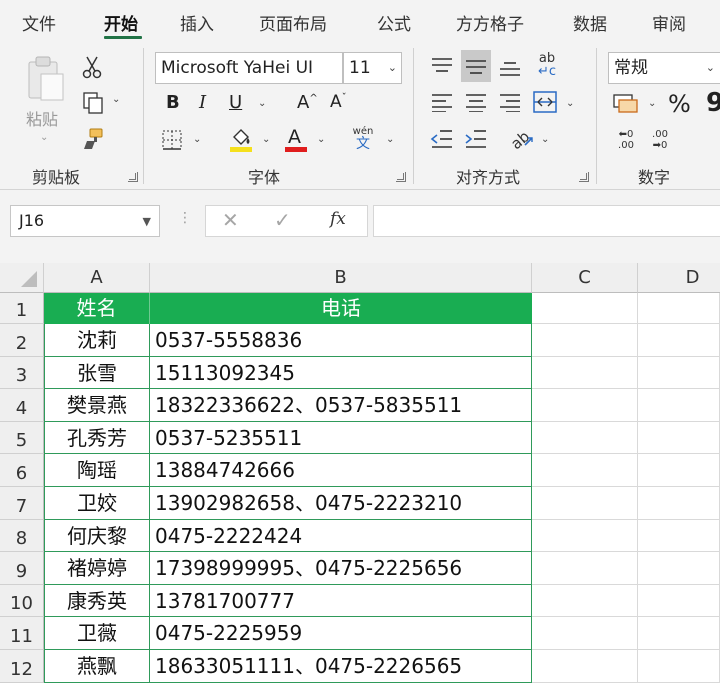  Describe the element at coordinates (626, 140) in the screenshot. I see `increase-decimal-icon: ⬅0.00` at that location.